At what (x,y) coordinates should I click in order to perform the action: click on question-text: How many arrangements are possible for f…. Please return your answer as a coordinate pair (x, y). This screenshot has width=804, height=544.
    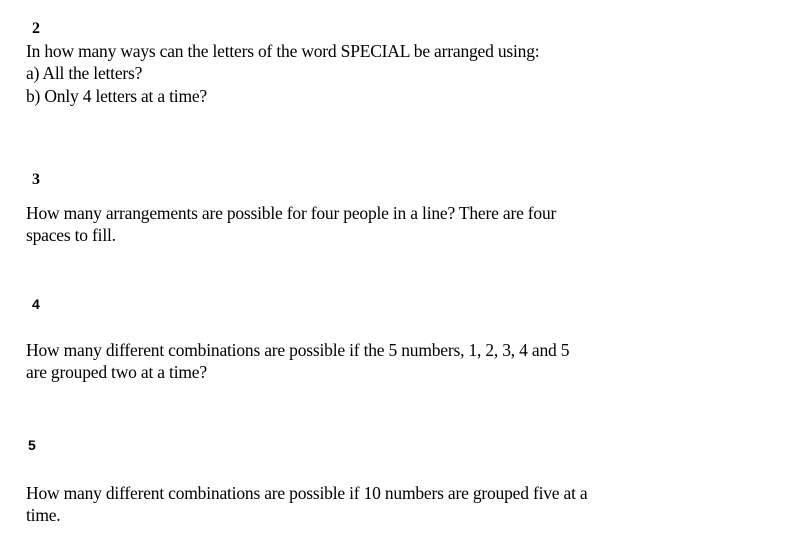
    Looking at the image, I should click on (291, 213).